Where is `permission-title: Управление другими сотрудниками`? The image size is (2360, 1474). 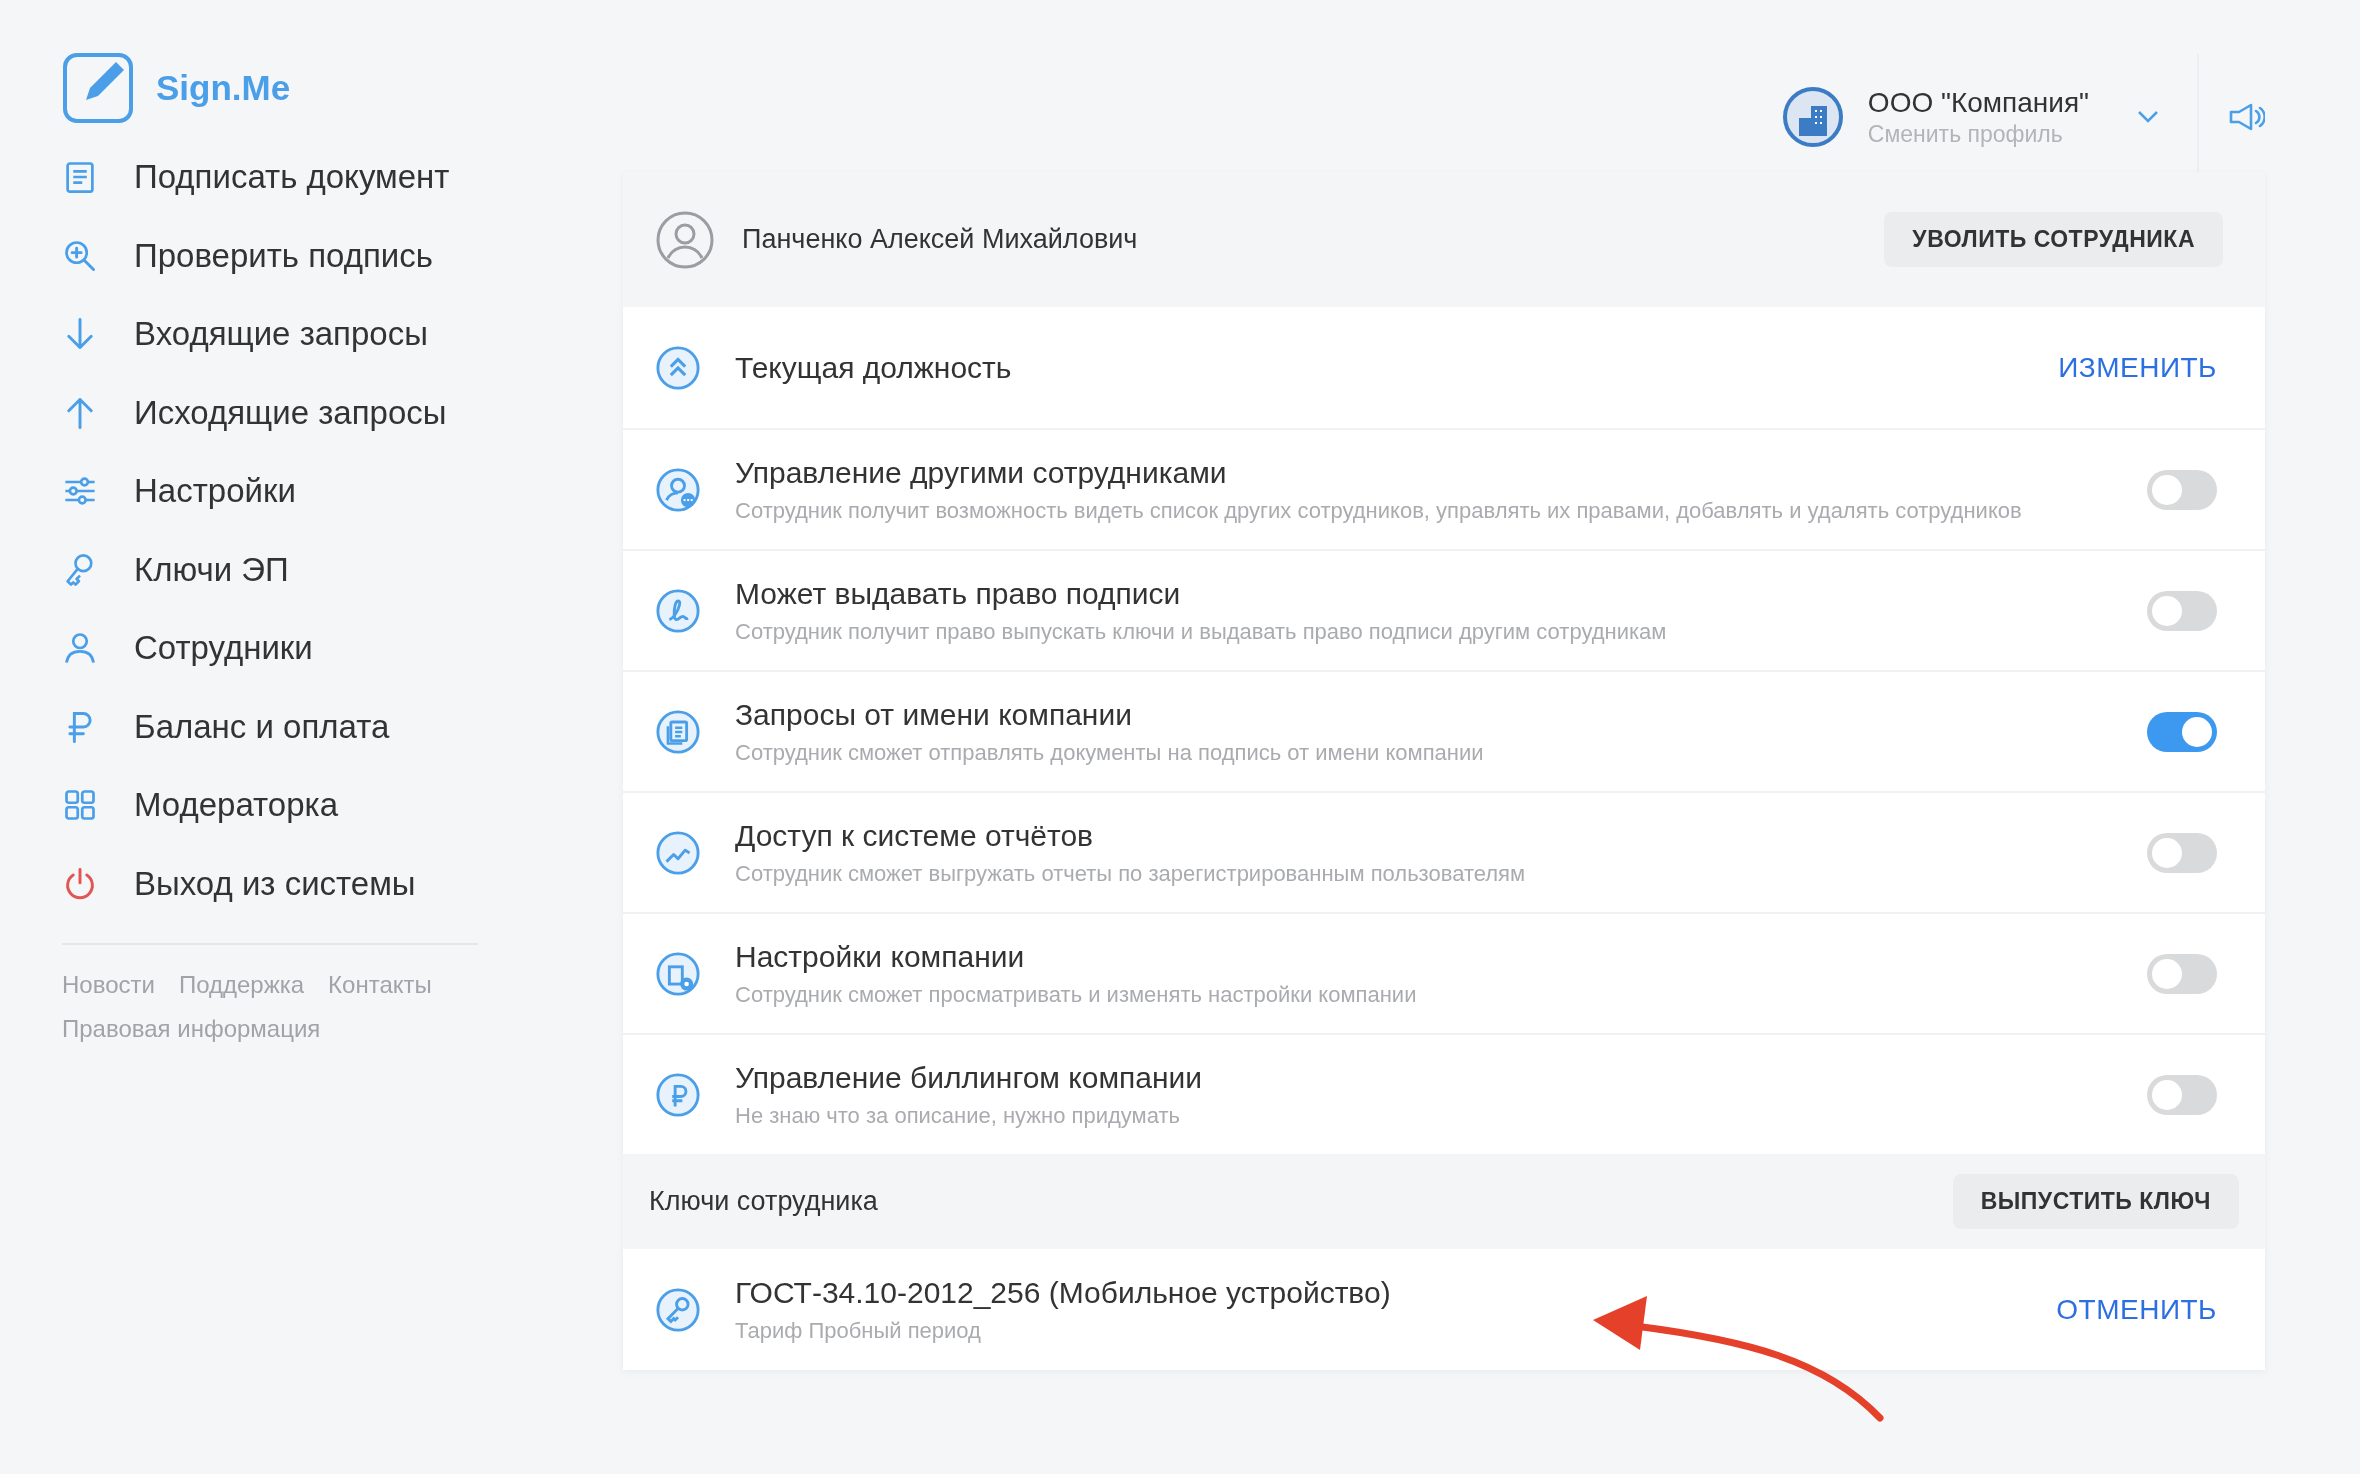 permission-title: Управление другими сотрудниками is located at coordinates (981, 472).